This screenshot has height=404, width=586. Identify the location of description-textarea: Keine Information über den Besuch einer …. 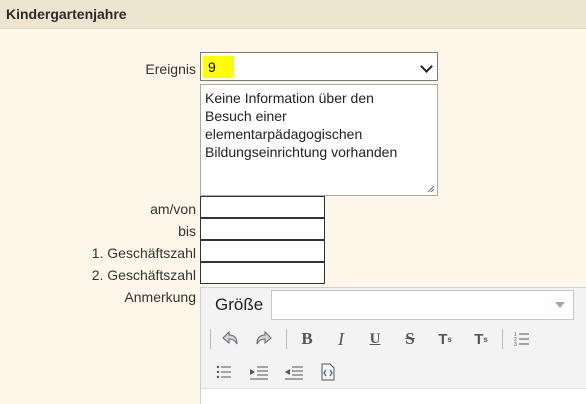
(319, 140).